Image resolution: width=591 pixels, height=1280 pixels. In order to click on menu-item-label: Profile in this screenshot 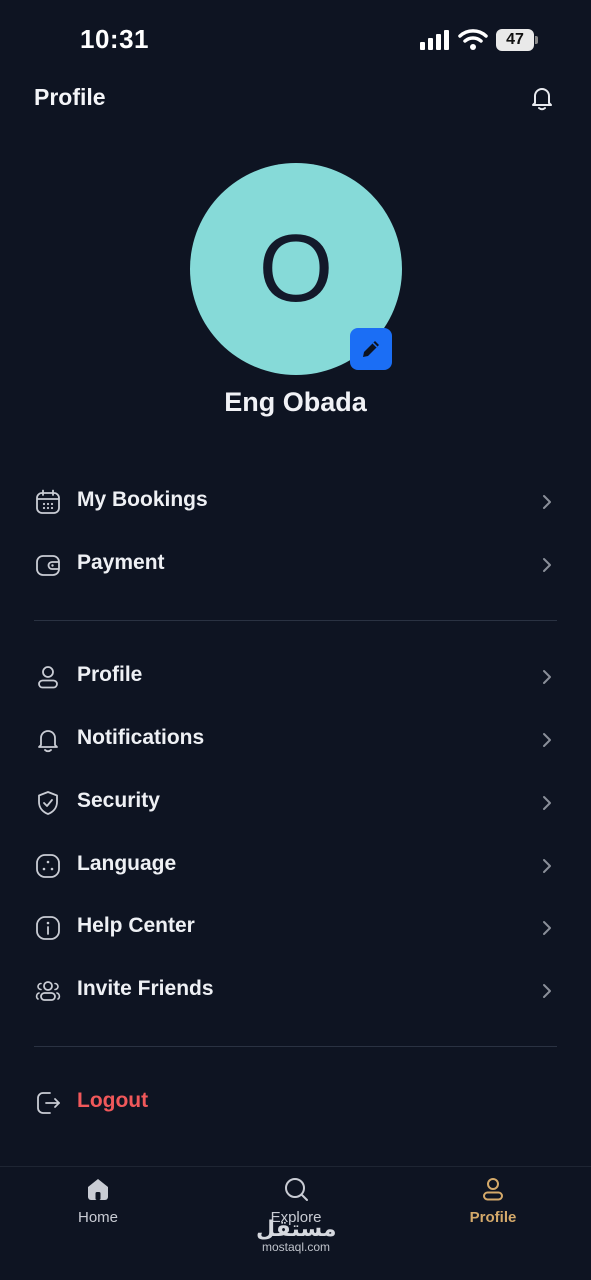, I will do `click(110, 674)`.